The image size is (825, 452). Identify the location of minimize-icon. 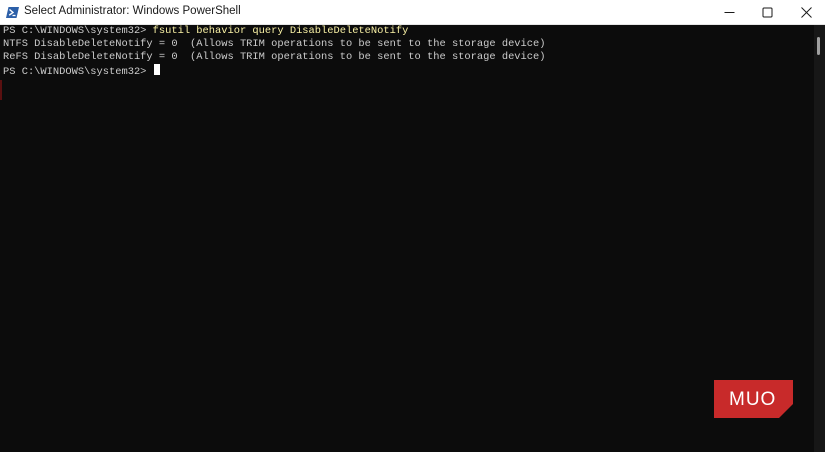
(729, 12).